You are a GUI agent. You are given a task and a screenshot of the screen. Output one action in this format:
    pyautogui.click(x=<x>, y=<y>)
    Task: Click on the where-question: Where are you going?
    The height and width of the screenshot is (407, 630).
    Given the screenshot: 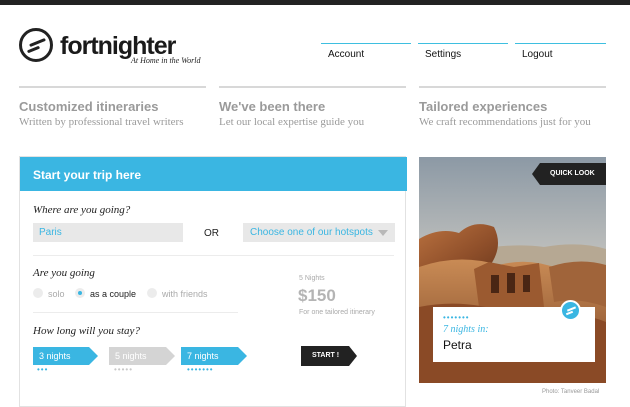 What is the action you would take?
    pyautogui.click(x=82, y=210)
    